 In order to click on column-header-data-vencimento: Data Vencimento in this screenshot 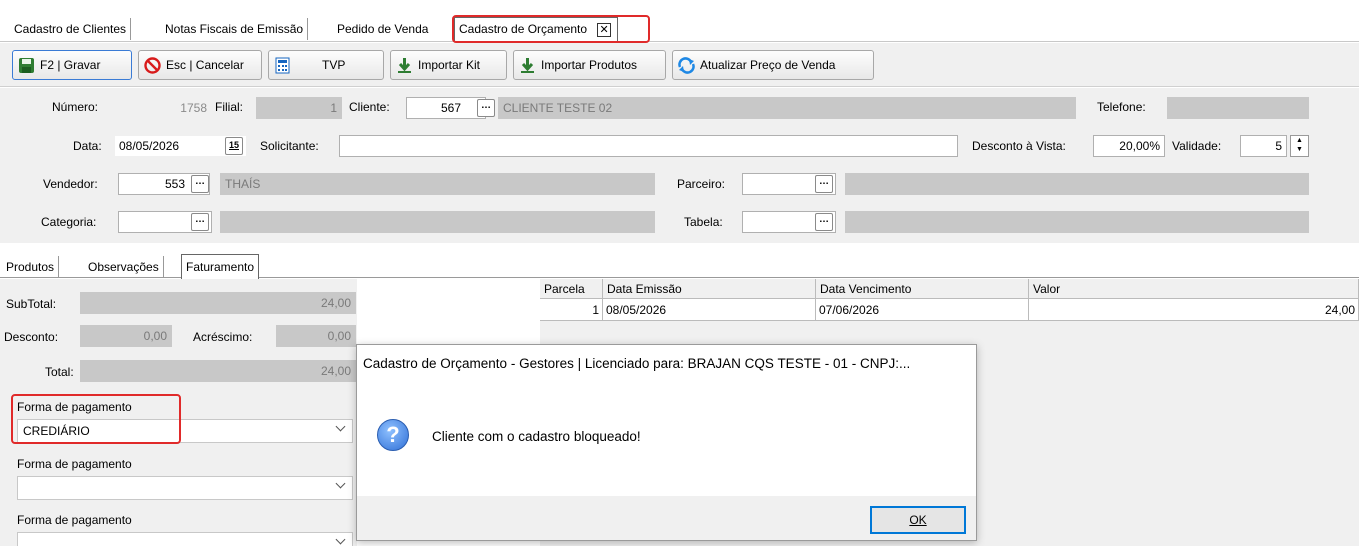, I will do `click(922, 289)`.